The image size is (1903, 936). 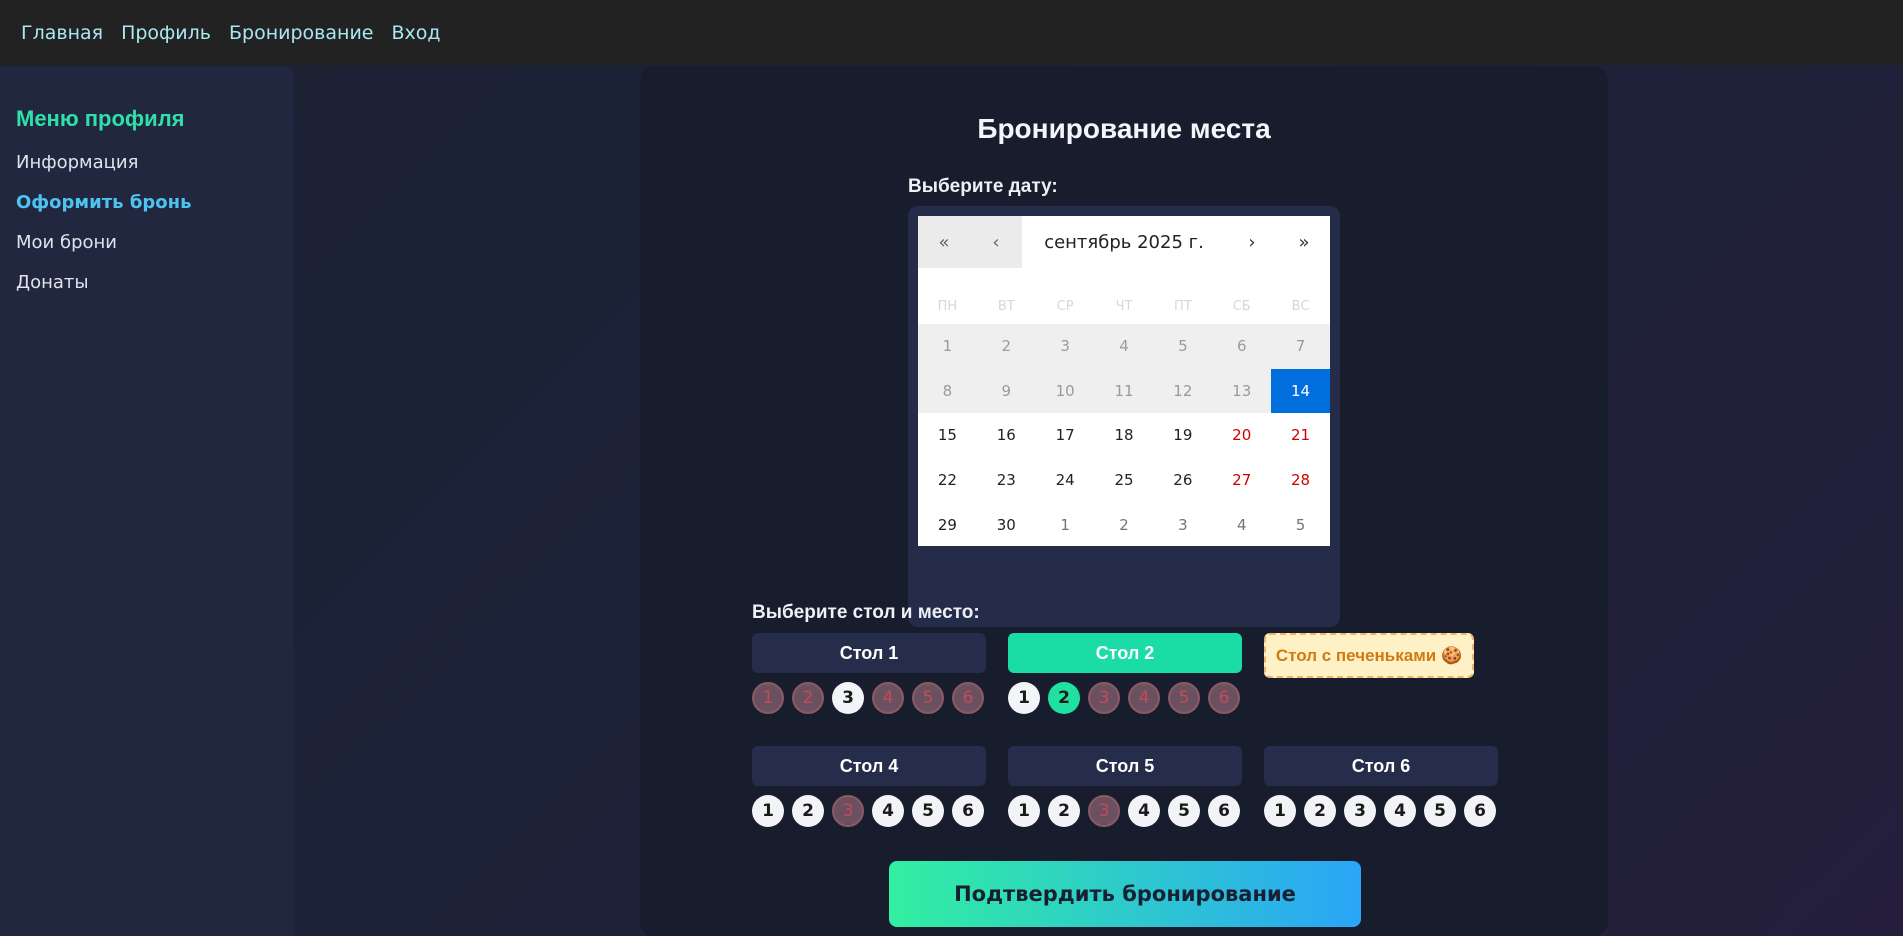 I want to click on calendar-day: 12, so click(x=1183, y=391).